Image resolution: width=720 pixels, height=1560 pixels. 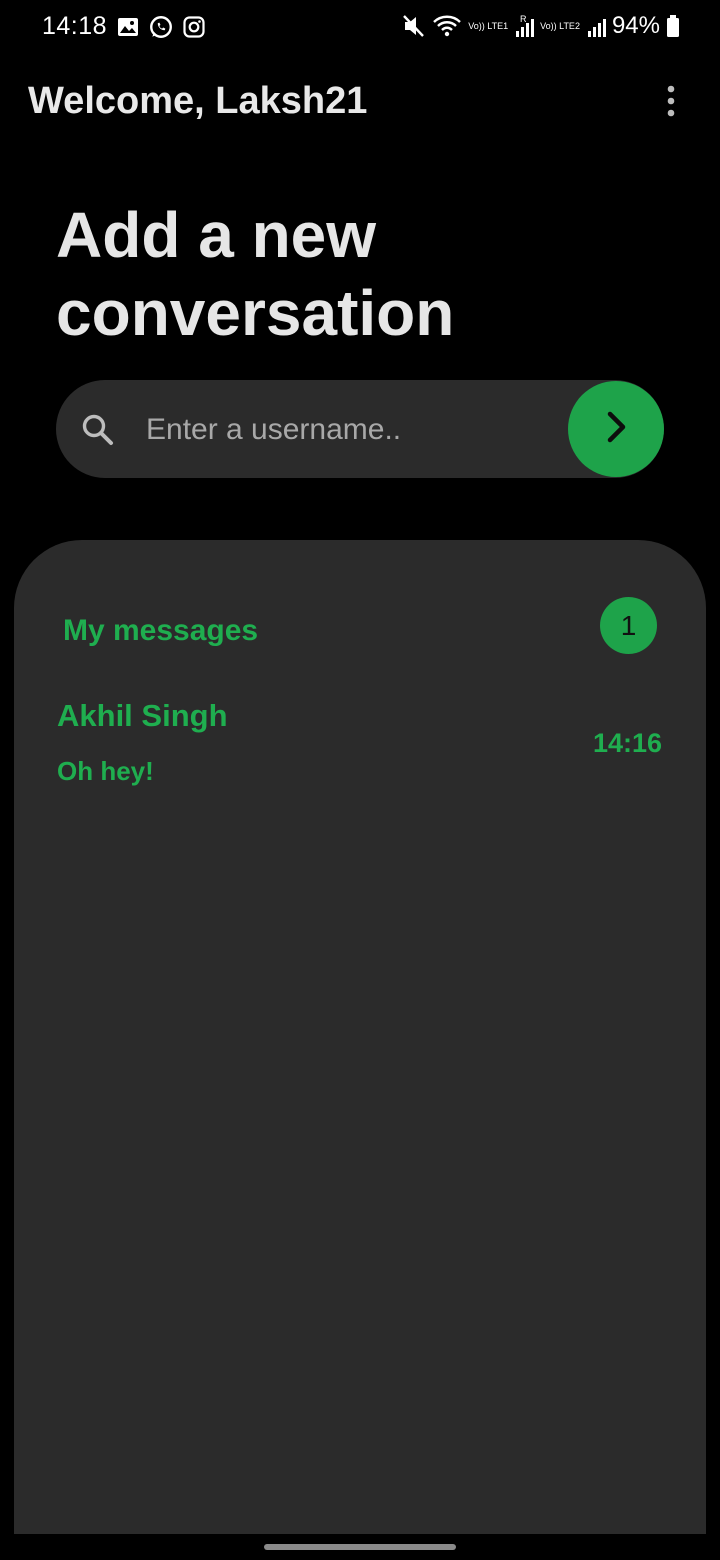 I want to click on sim1-label: Vo)) LTE1, so click(x=488, y=26).